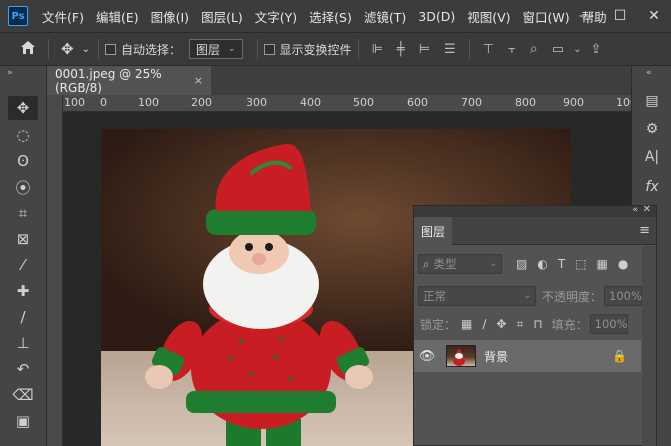  I want to click on ruler-tick-label: 800, so click(525, 102).